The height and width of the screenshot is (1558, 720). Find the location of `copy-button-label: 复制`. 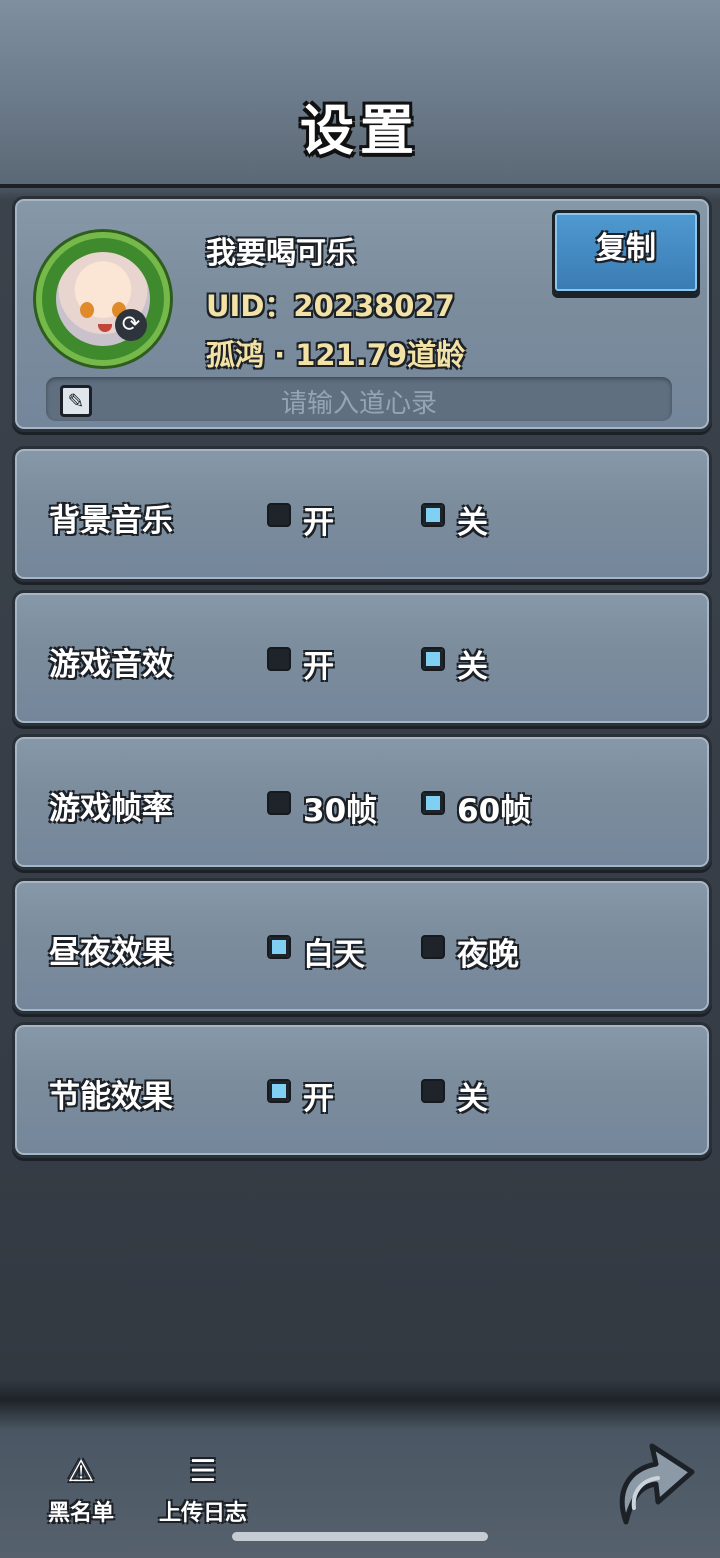

copy-button-label: 复制 is located at coordinates (626, 248).